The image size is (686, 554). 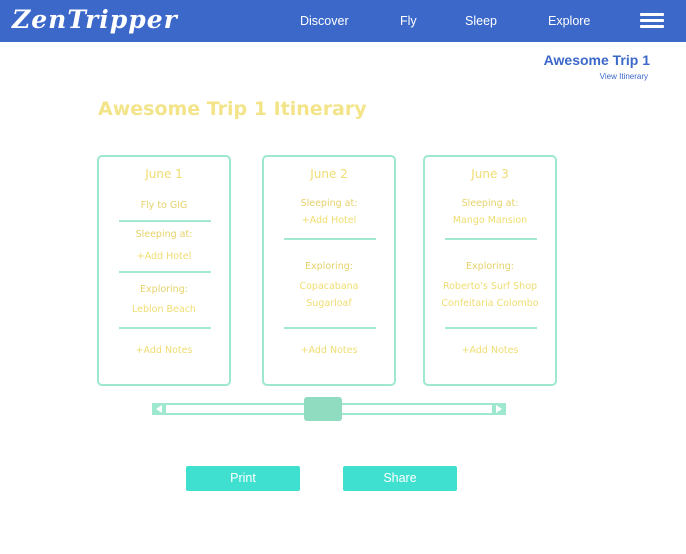 I want to click on triangle-right-icon, so click(x=499, y=409).